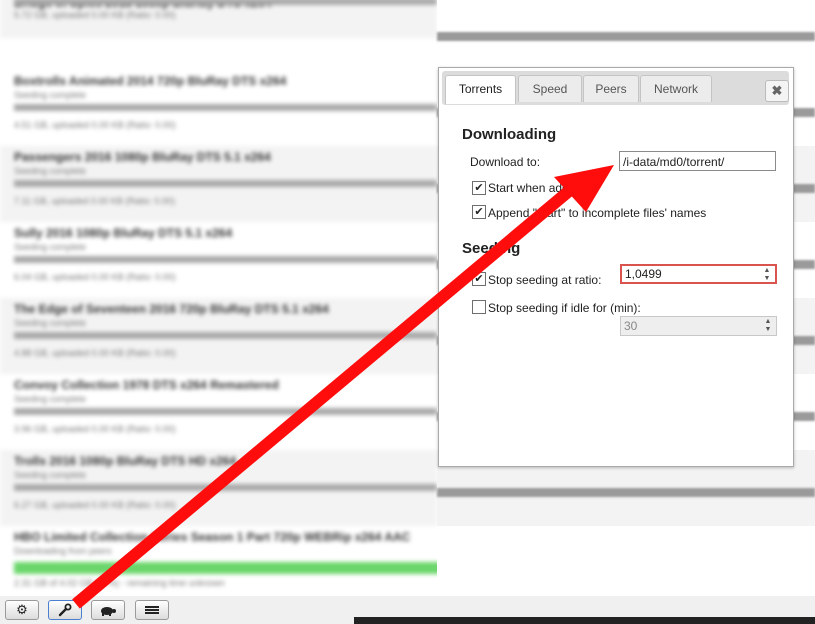 Image resolution: width=815 pixels, height=624 pixels. I want to click on torrent-name: Sully 2016 1080p BluRay DTS 5.1 x264, so click(123, 233).